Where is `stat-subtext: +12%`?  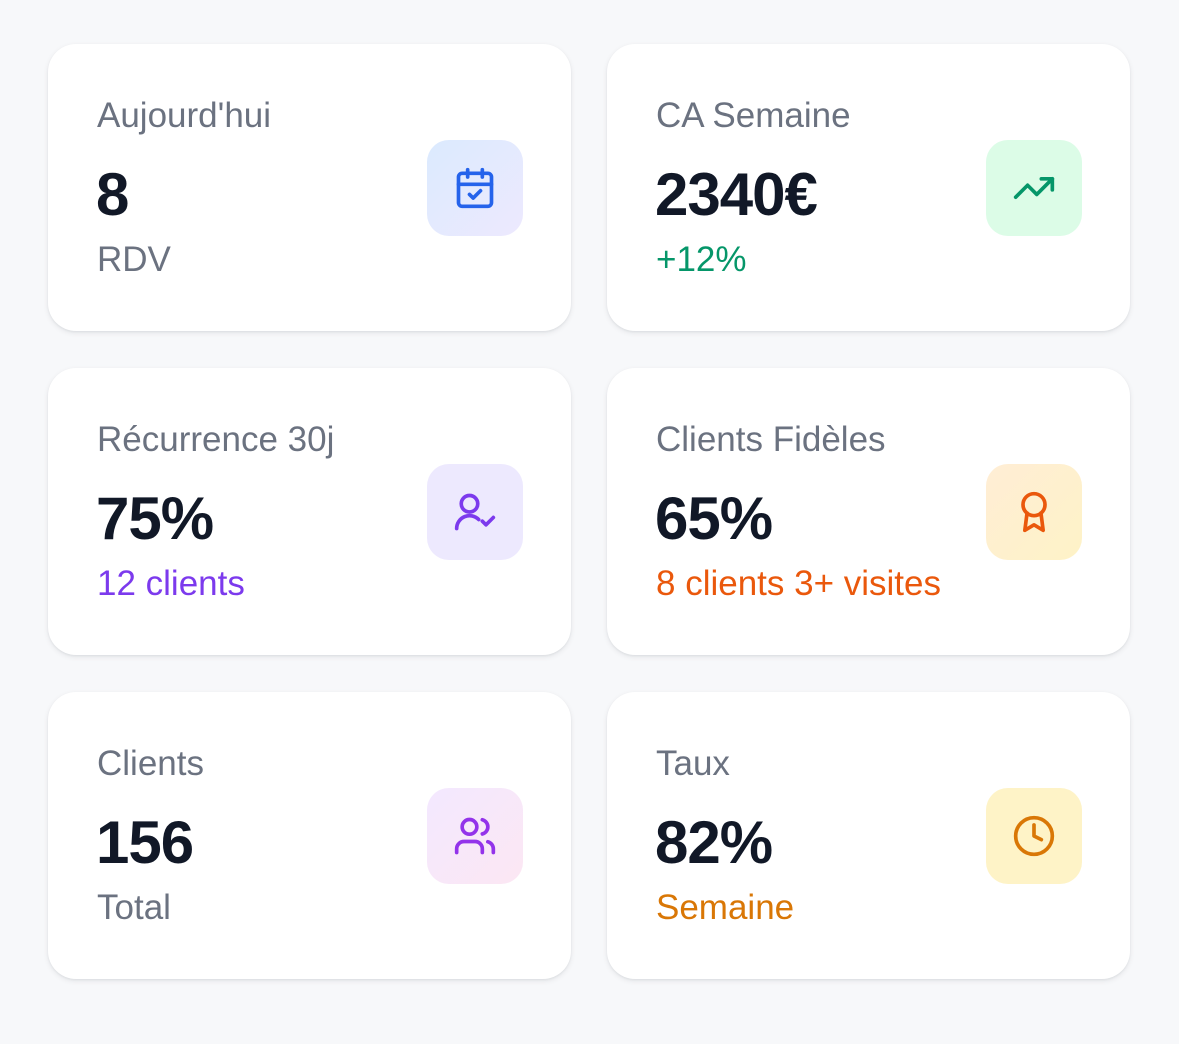
stat-subtext: +12% is located at coordinates (701, 259).